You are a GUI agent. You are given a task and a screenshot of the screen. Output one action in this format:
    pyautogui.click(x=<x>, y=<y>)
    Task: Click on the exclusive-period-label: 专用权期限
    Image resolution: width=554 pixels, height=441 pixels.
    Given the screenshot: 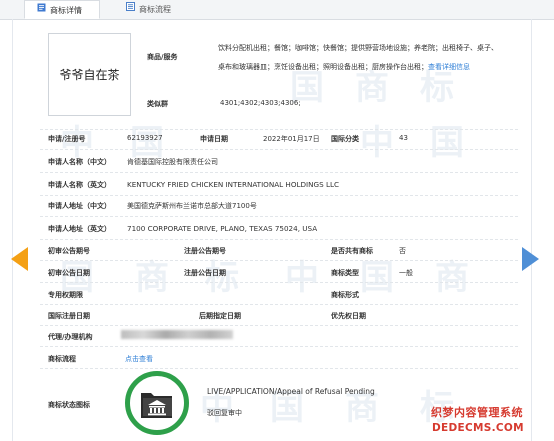 What is the action you would take?
    pyautogui.click(x=65, y=295)
    